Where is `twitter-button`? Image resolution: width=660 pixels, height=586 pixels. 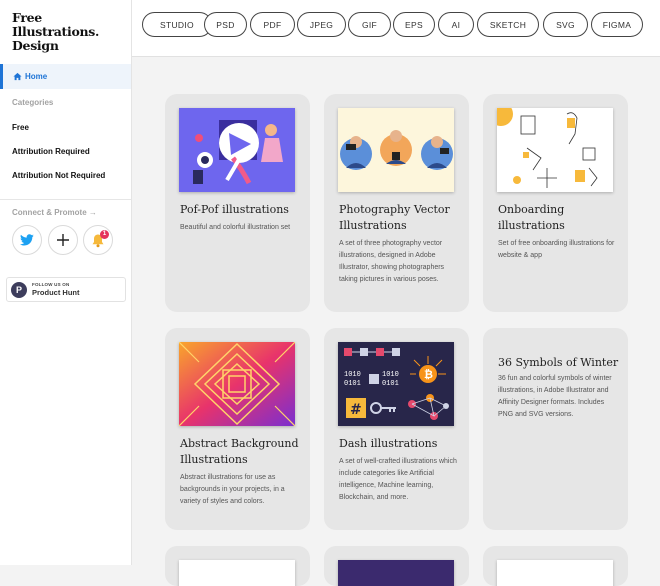 twitter-button is located at coordinates (27, 240).